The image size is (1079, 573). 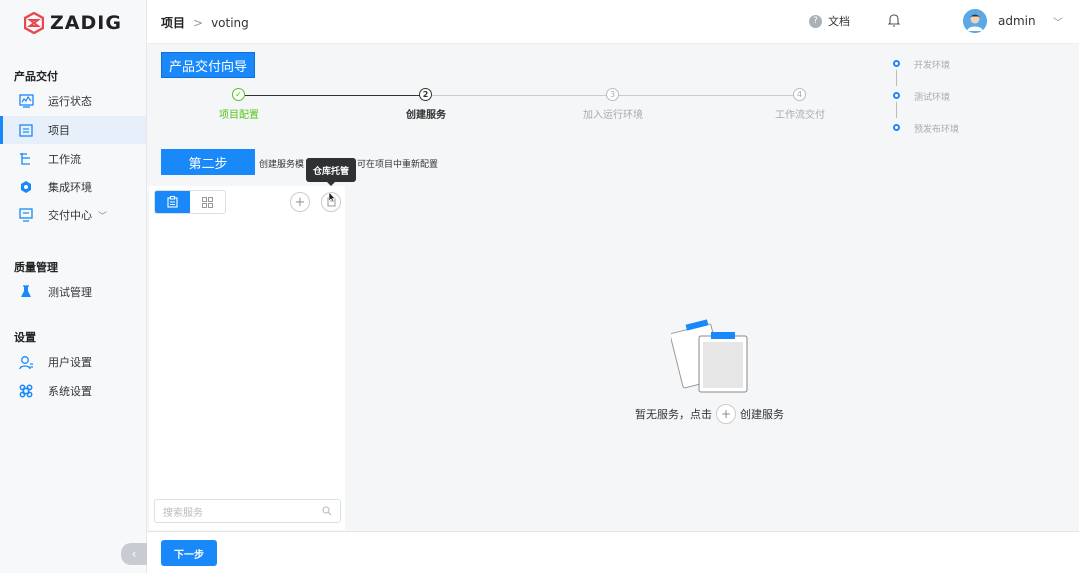 What do you see at coordinates (26, 130) in the screenshot?
I see `project-list-icon` at bounding box center [26, 130].